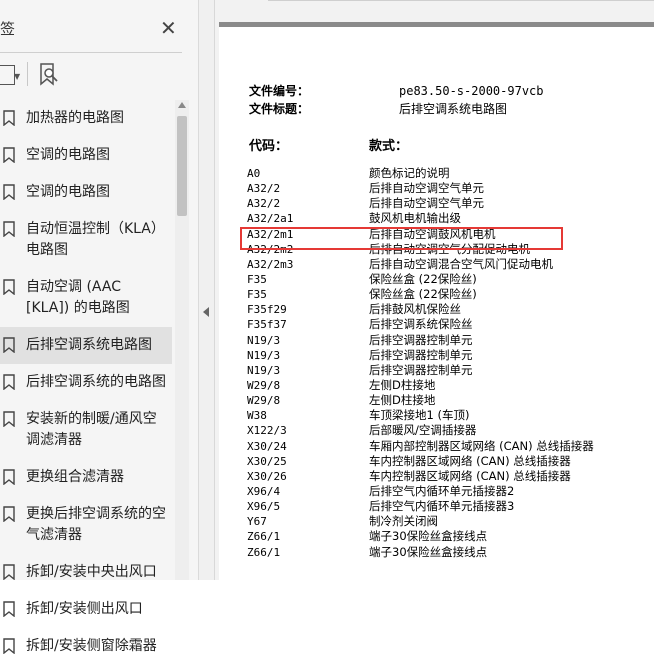 The height and width of the screenshot is (665, 654). What do you see at coordinates (270, 234) in the screenshot?
I see `component-code: A32/2m1` at bounding box center [270, 234].